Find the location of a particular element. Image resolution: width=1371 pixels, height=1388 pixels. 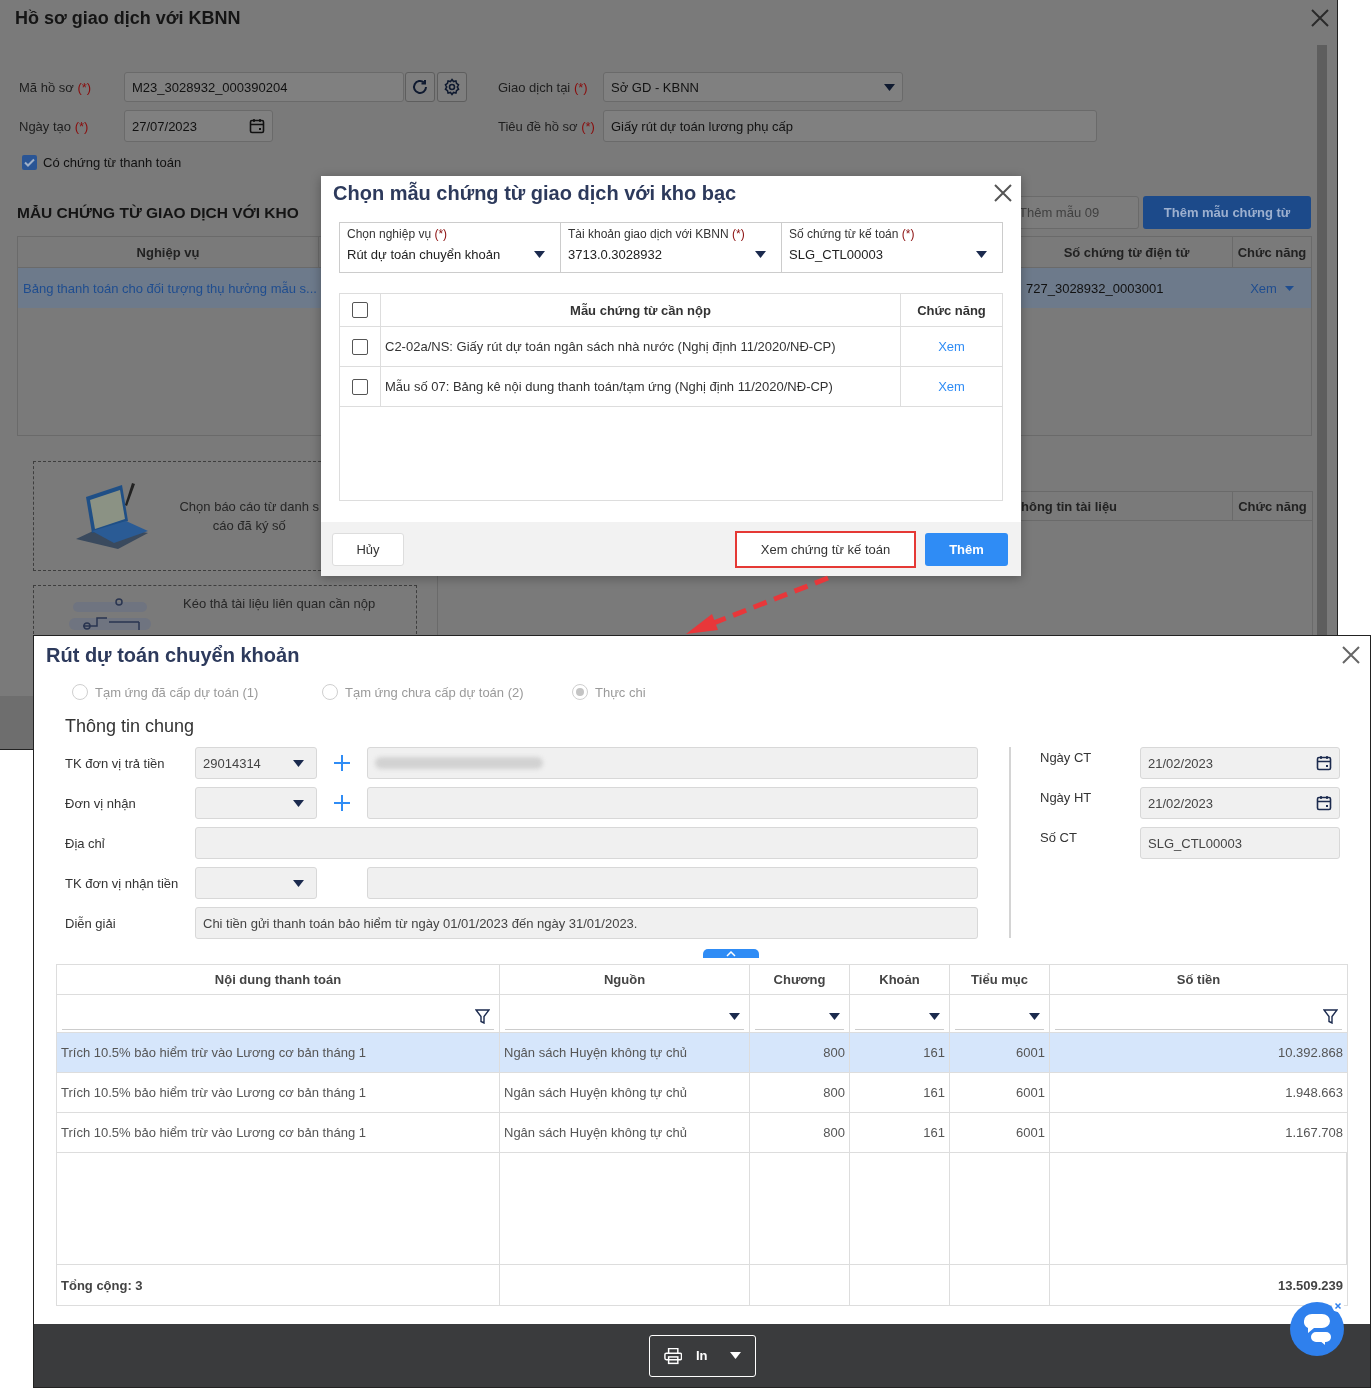

scrollbar is located at coordinates (1322, 340).